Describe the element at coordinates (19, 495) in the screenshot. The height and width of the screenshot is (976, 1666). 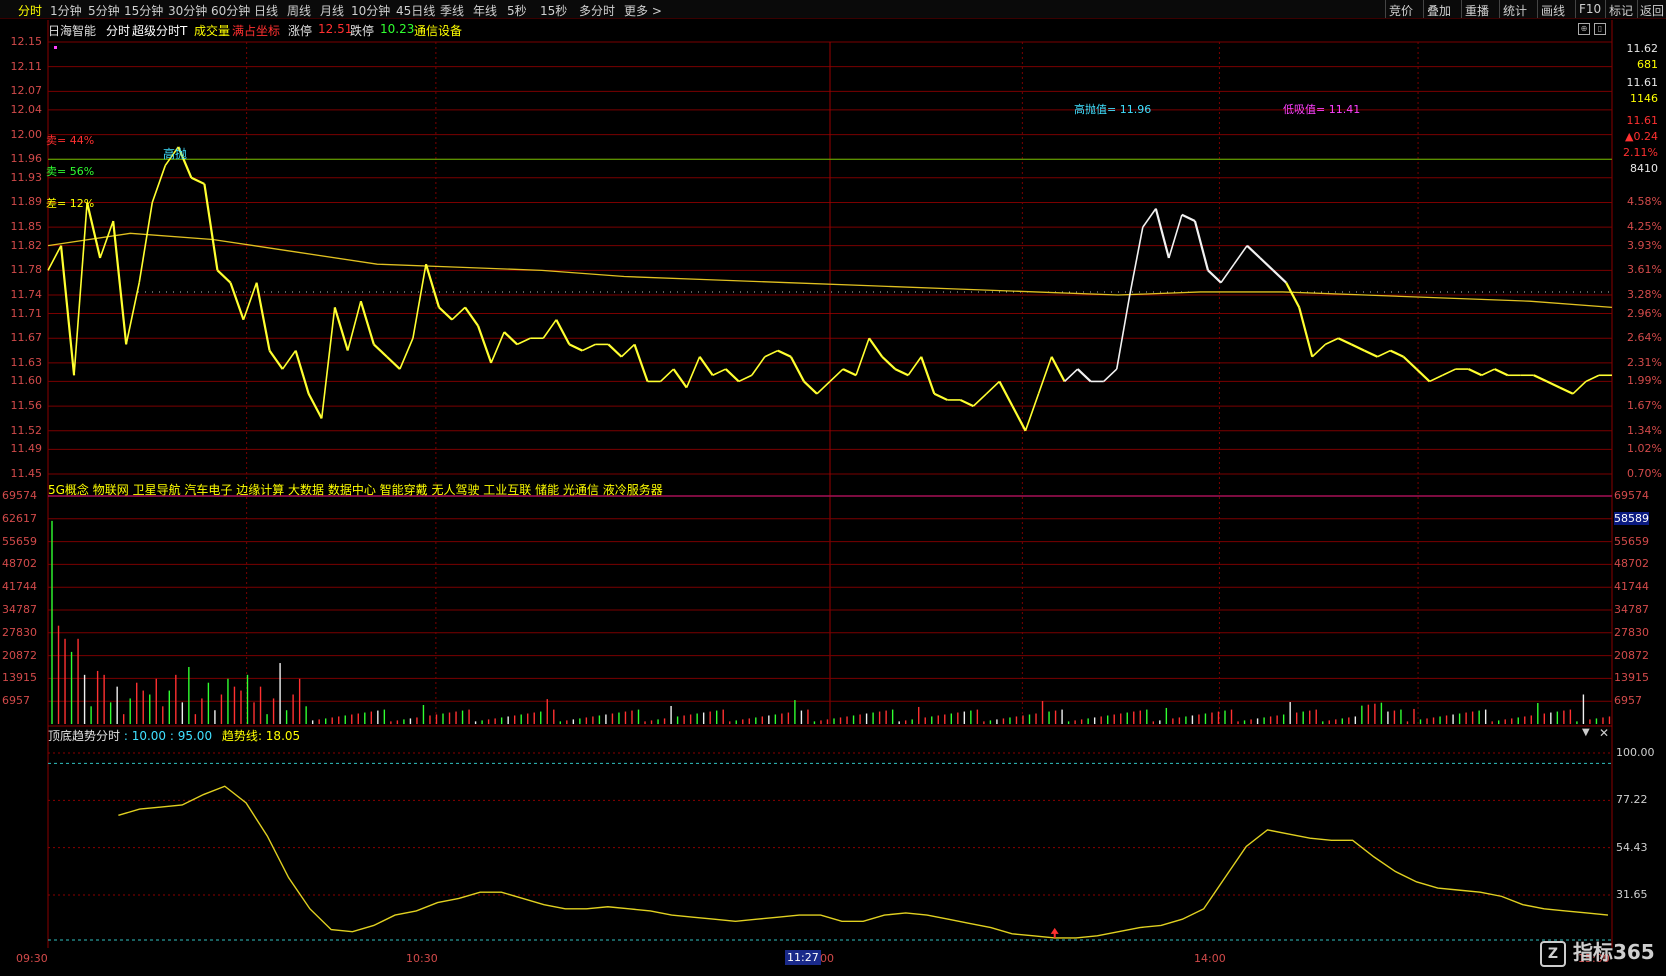
I see `volume-tick: 69574` at that location.